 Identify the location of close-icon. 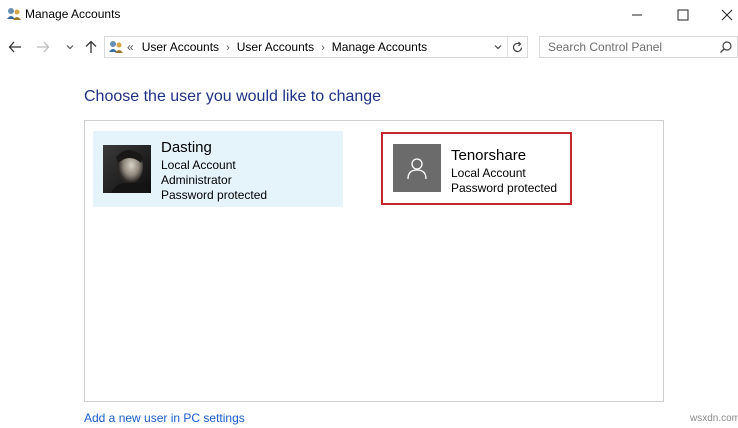
(727, 15).